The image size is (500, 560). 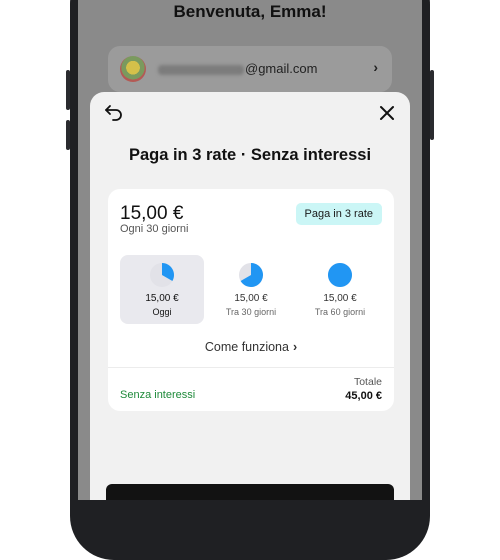 I want to click on greeting-title: Benvenuta, Emma!, so click(x=250, y=11).